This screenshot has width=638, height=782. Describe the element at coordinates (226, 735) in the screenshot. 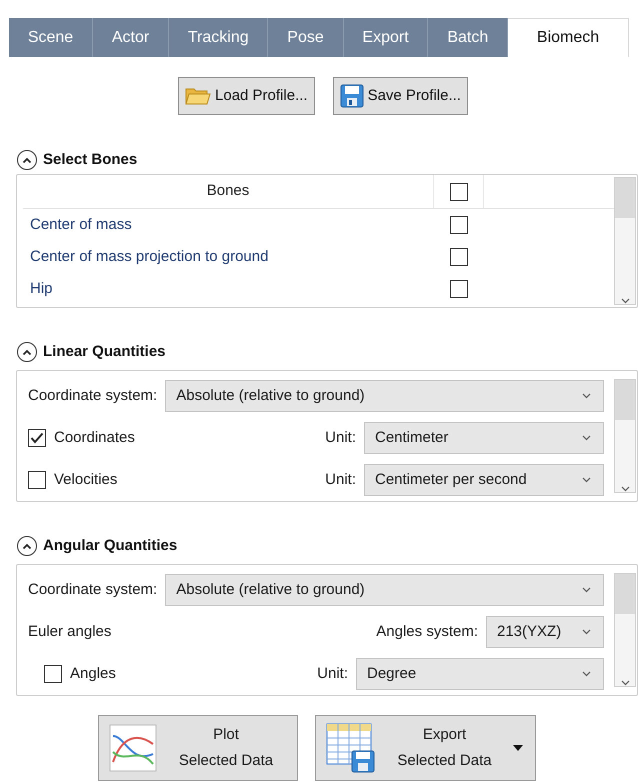

I see `button-text: Plot` at that location.